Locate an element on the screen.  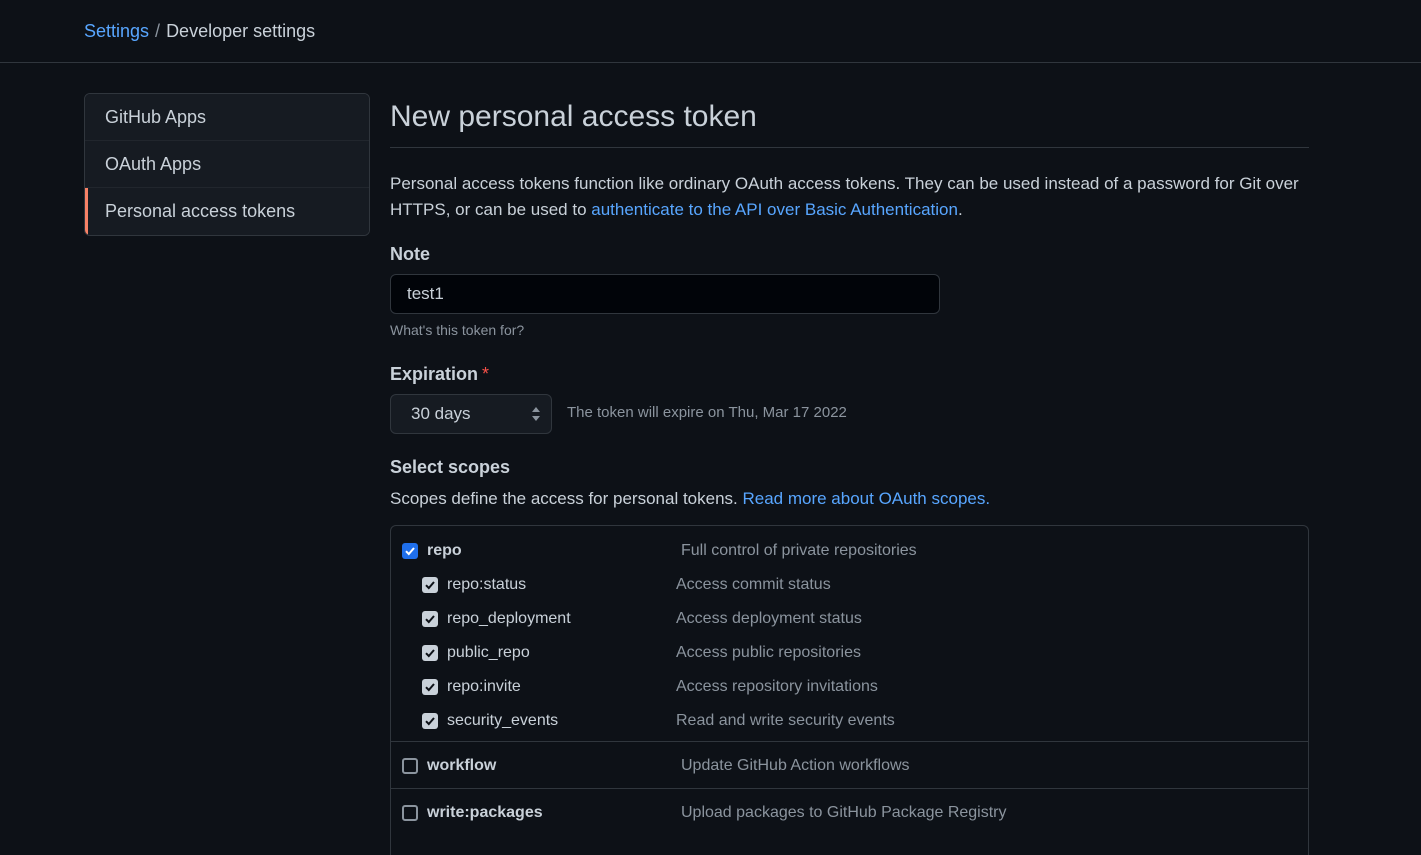
note-input is located at coordinates (665, 294).